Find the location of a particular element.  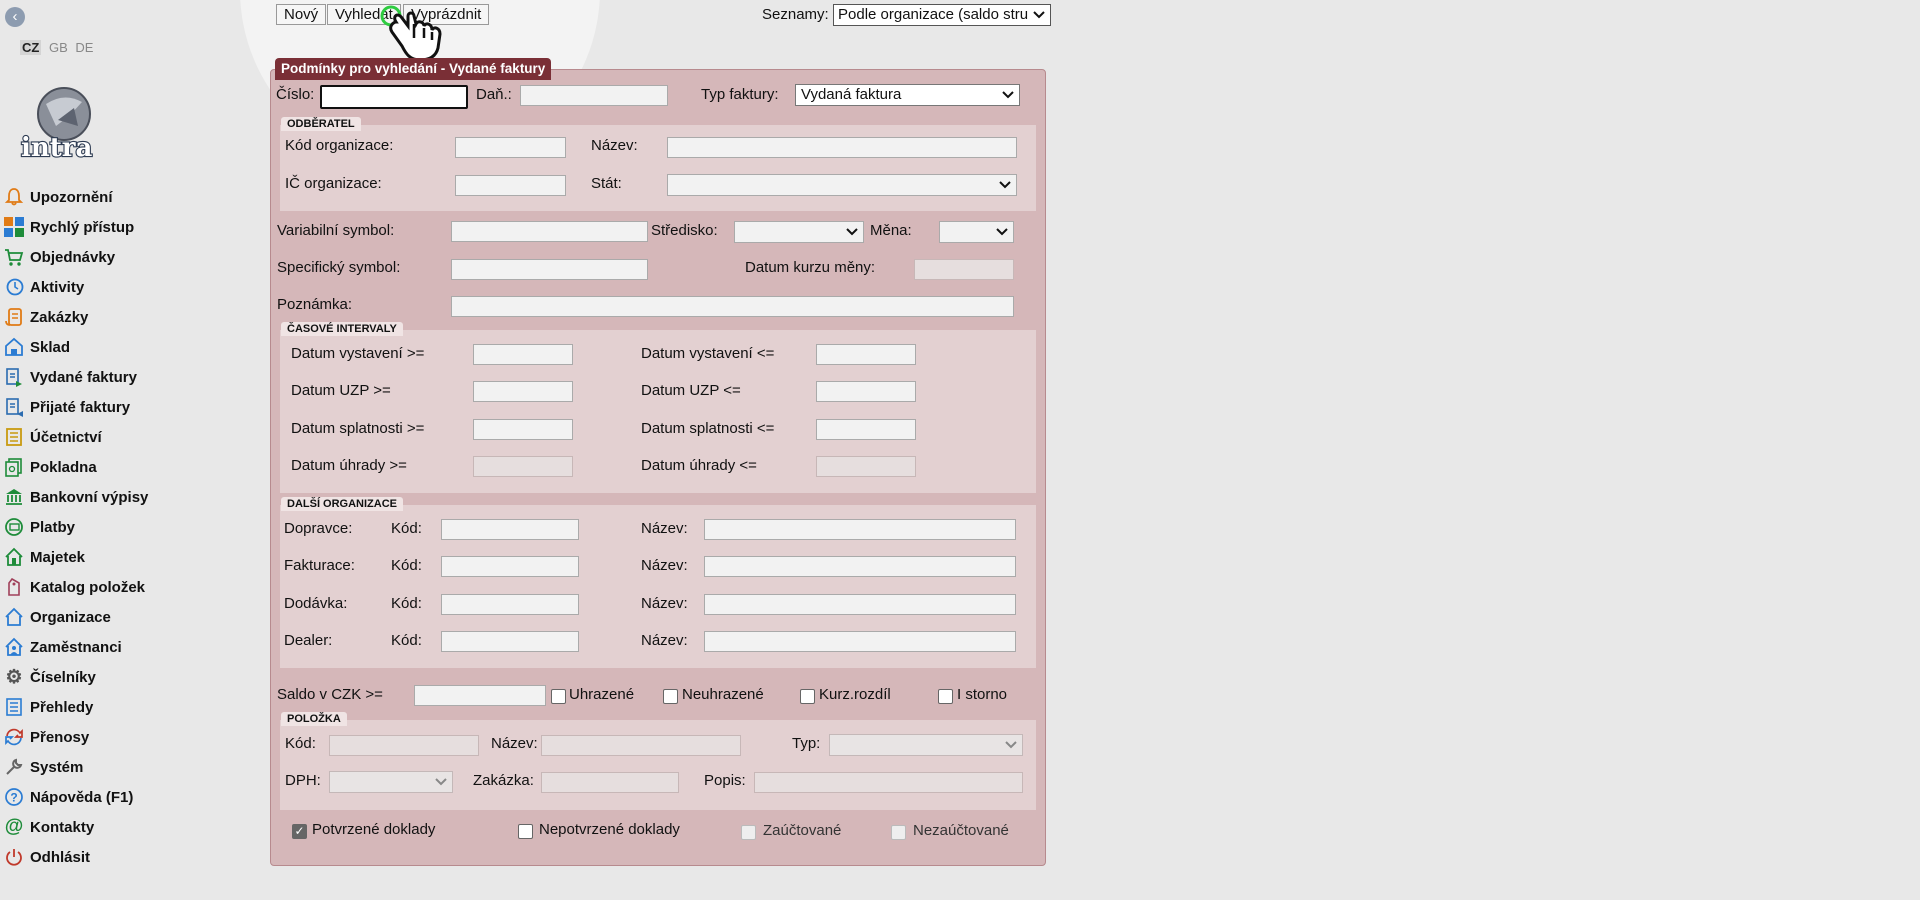

sidebar-item-objednavky: Objednávky is located at coordinates (123, 257).